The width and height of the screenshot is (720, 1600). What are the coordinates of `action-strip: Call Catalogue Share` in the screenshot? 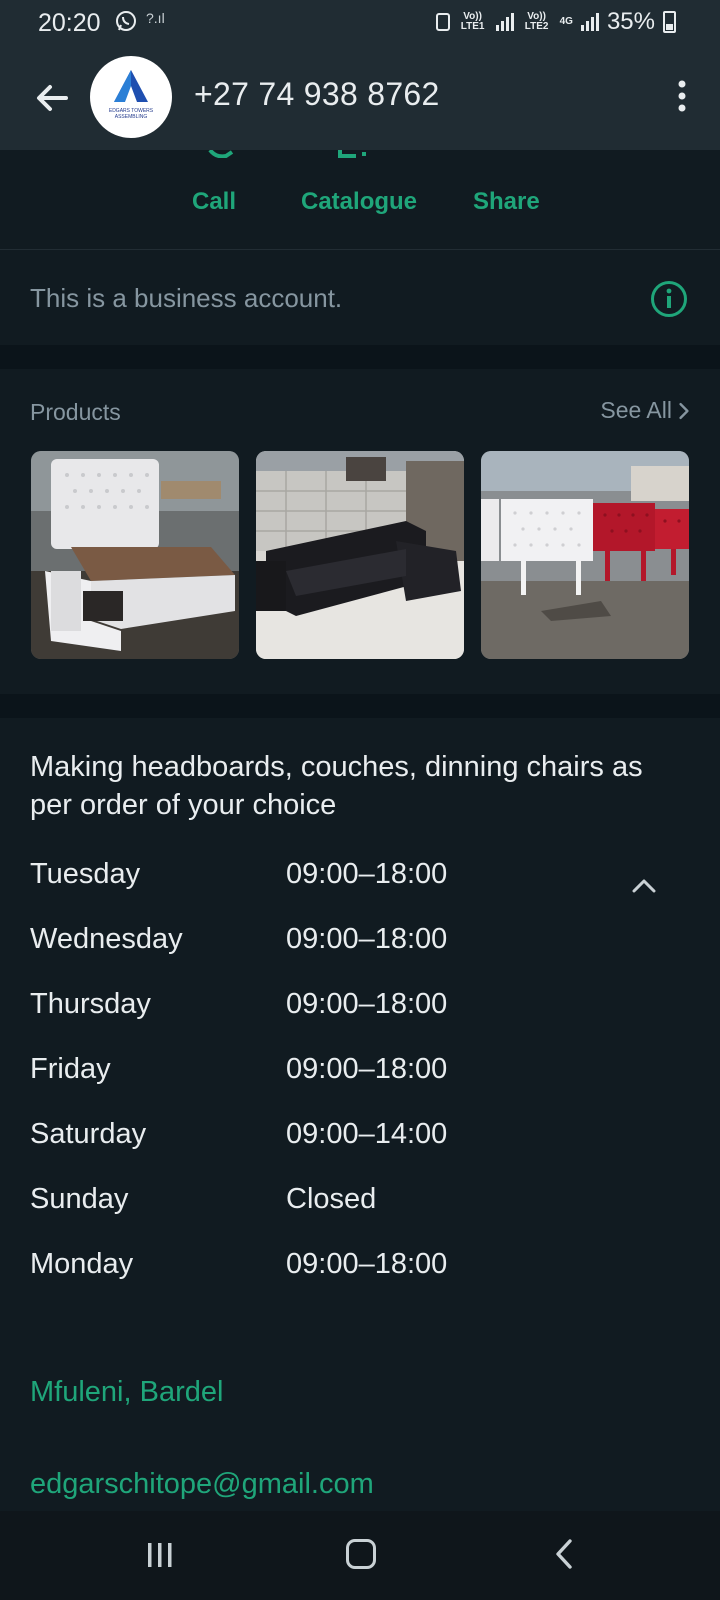 It's located at (360, 200).